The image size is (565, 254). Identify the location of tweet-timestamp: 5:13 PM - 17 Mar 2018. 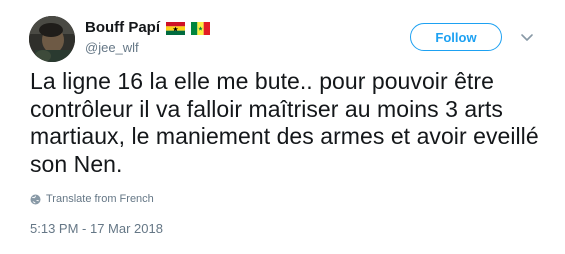
(96, 228).